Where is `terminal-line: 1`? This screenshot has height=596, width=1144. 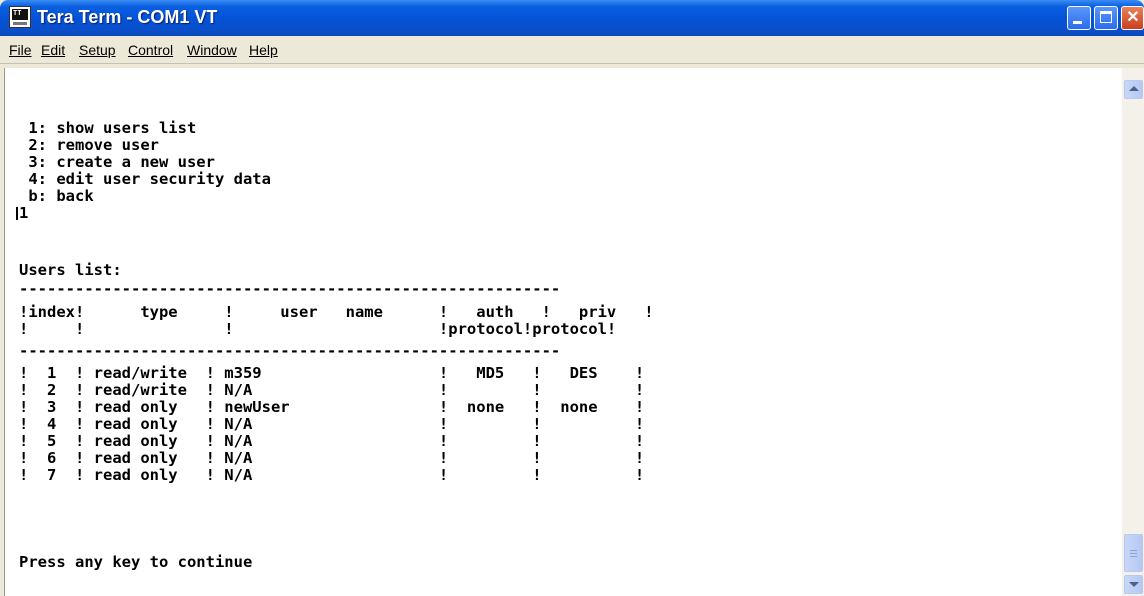 terminal-line: 1 is located at coordinates (24, 213).